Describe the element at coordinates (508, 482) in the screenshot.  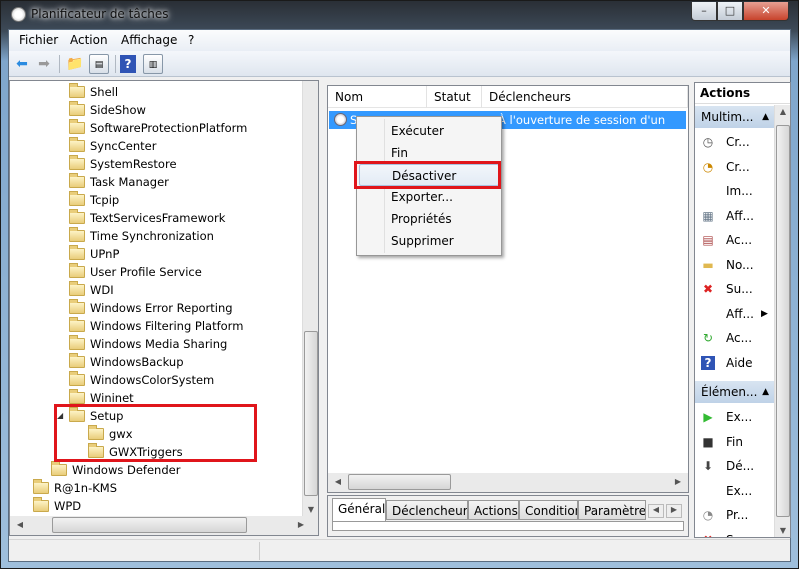
I see `task-list-horizontal-scrollbar: ◀ ▶` at that location.